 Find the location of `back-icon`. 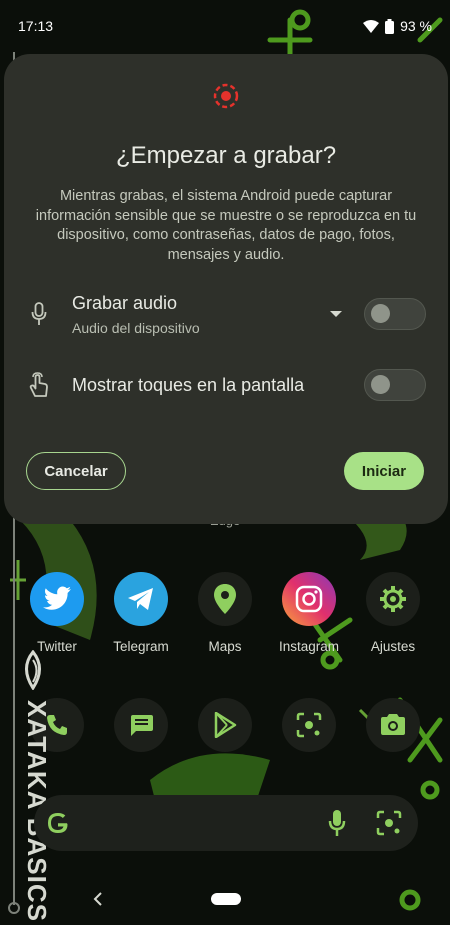

back-icon is located at coordinates (98, 899).